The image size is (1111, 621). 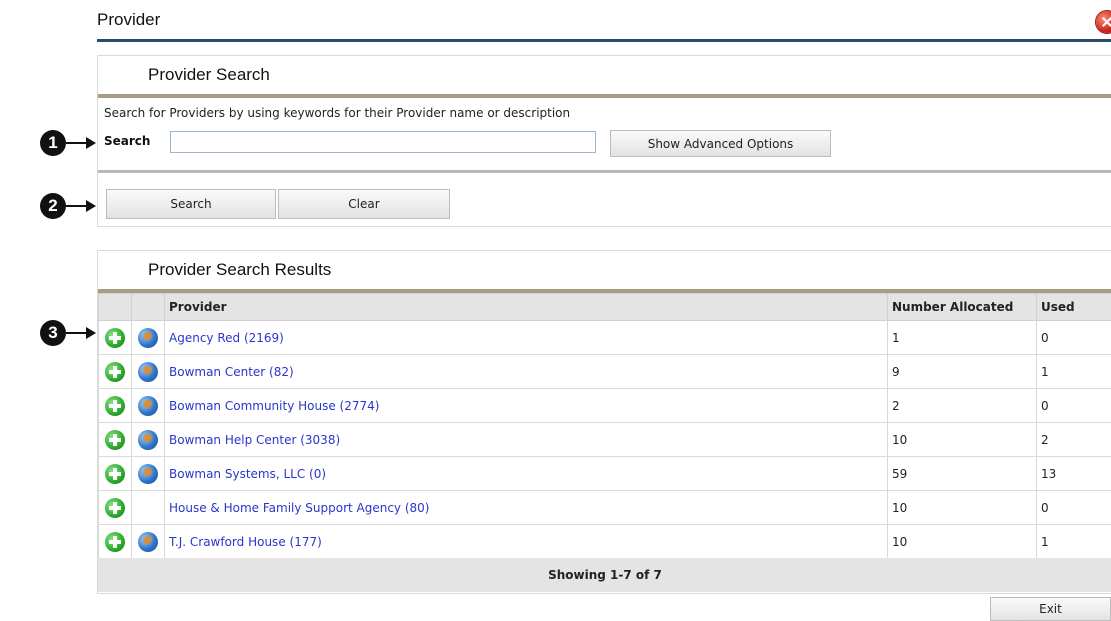 I want to click on provider-link: Bowman Center (82), so click(x=231, y=372).